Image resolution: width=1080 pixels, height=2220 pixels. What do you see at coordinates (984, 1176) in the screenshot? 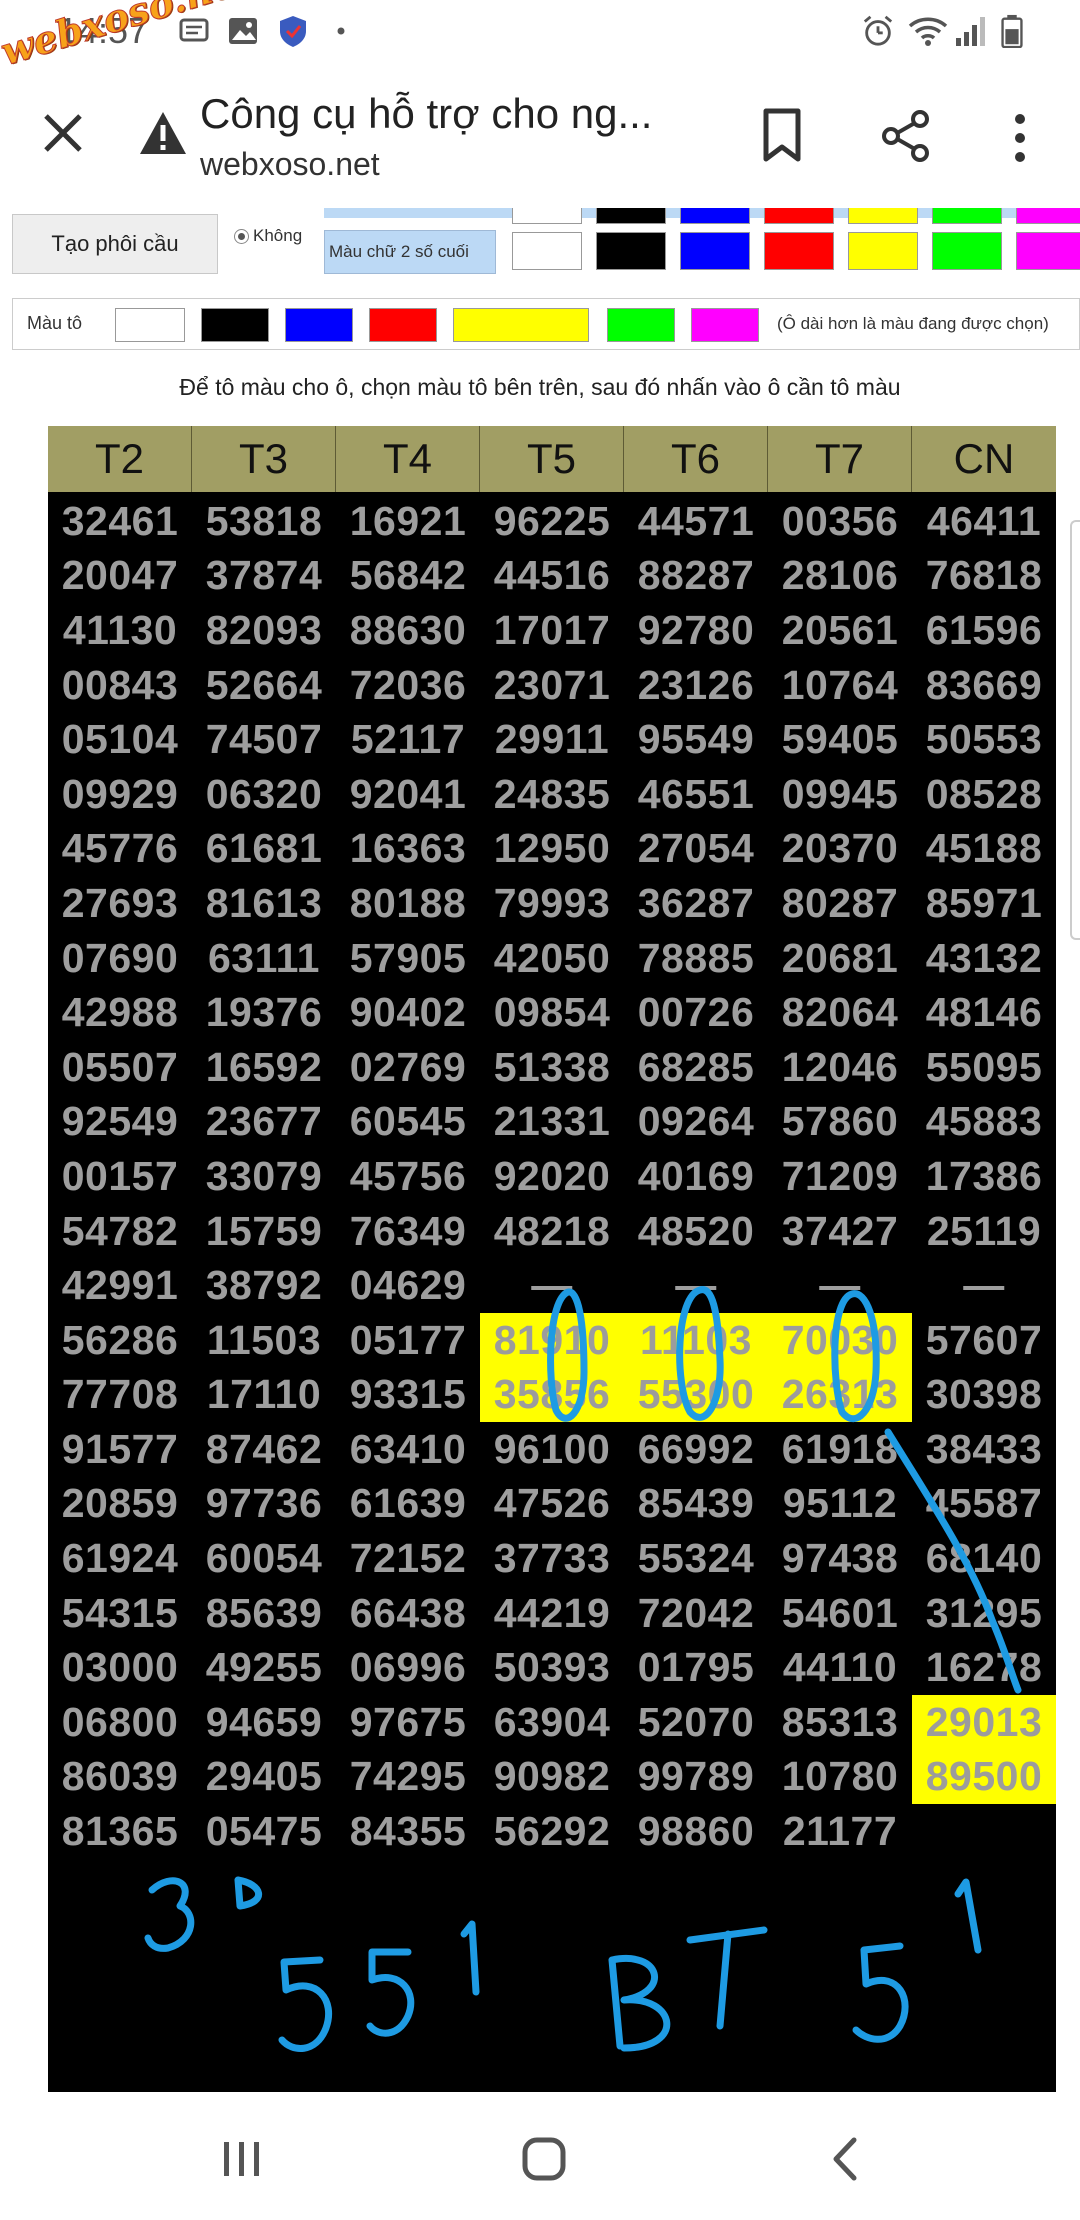
I see `result-cell: 17386` at bounding box center [984, 1176].